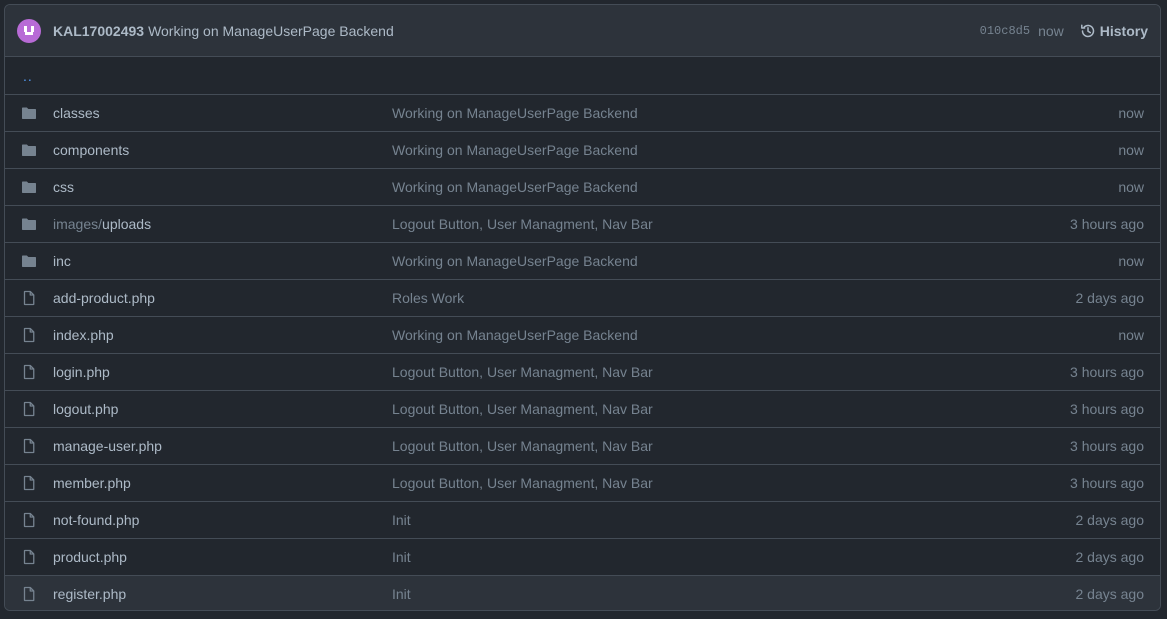 The height and width of the screenshot is (619, 1167). Describe the element at coordinates (222, 594) in the screenshot. I see `file-name: register.php` at that location.